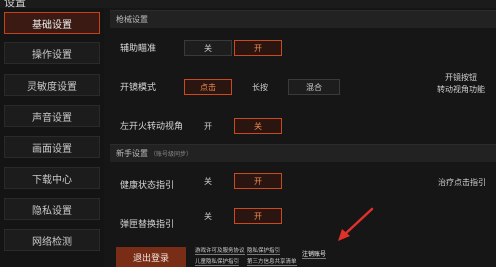 This screenshot has height=267, width=496. What do you see at coordinates (52, 178) in the screenshot?
I see `sidebar-item-download: 下载中心` at bounding box center [52, 178].